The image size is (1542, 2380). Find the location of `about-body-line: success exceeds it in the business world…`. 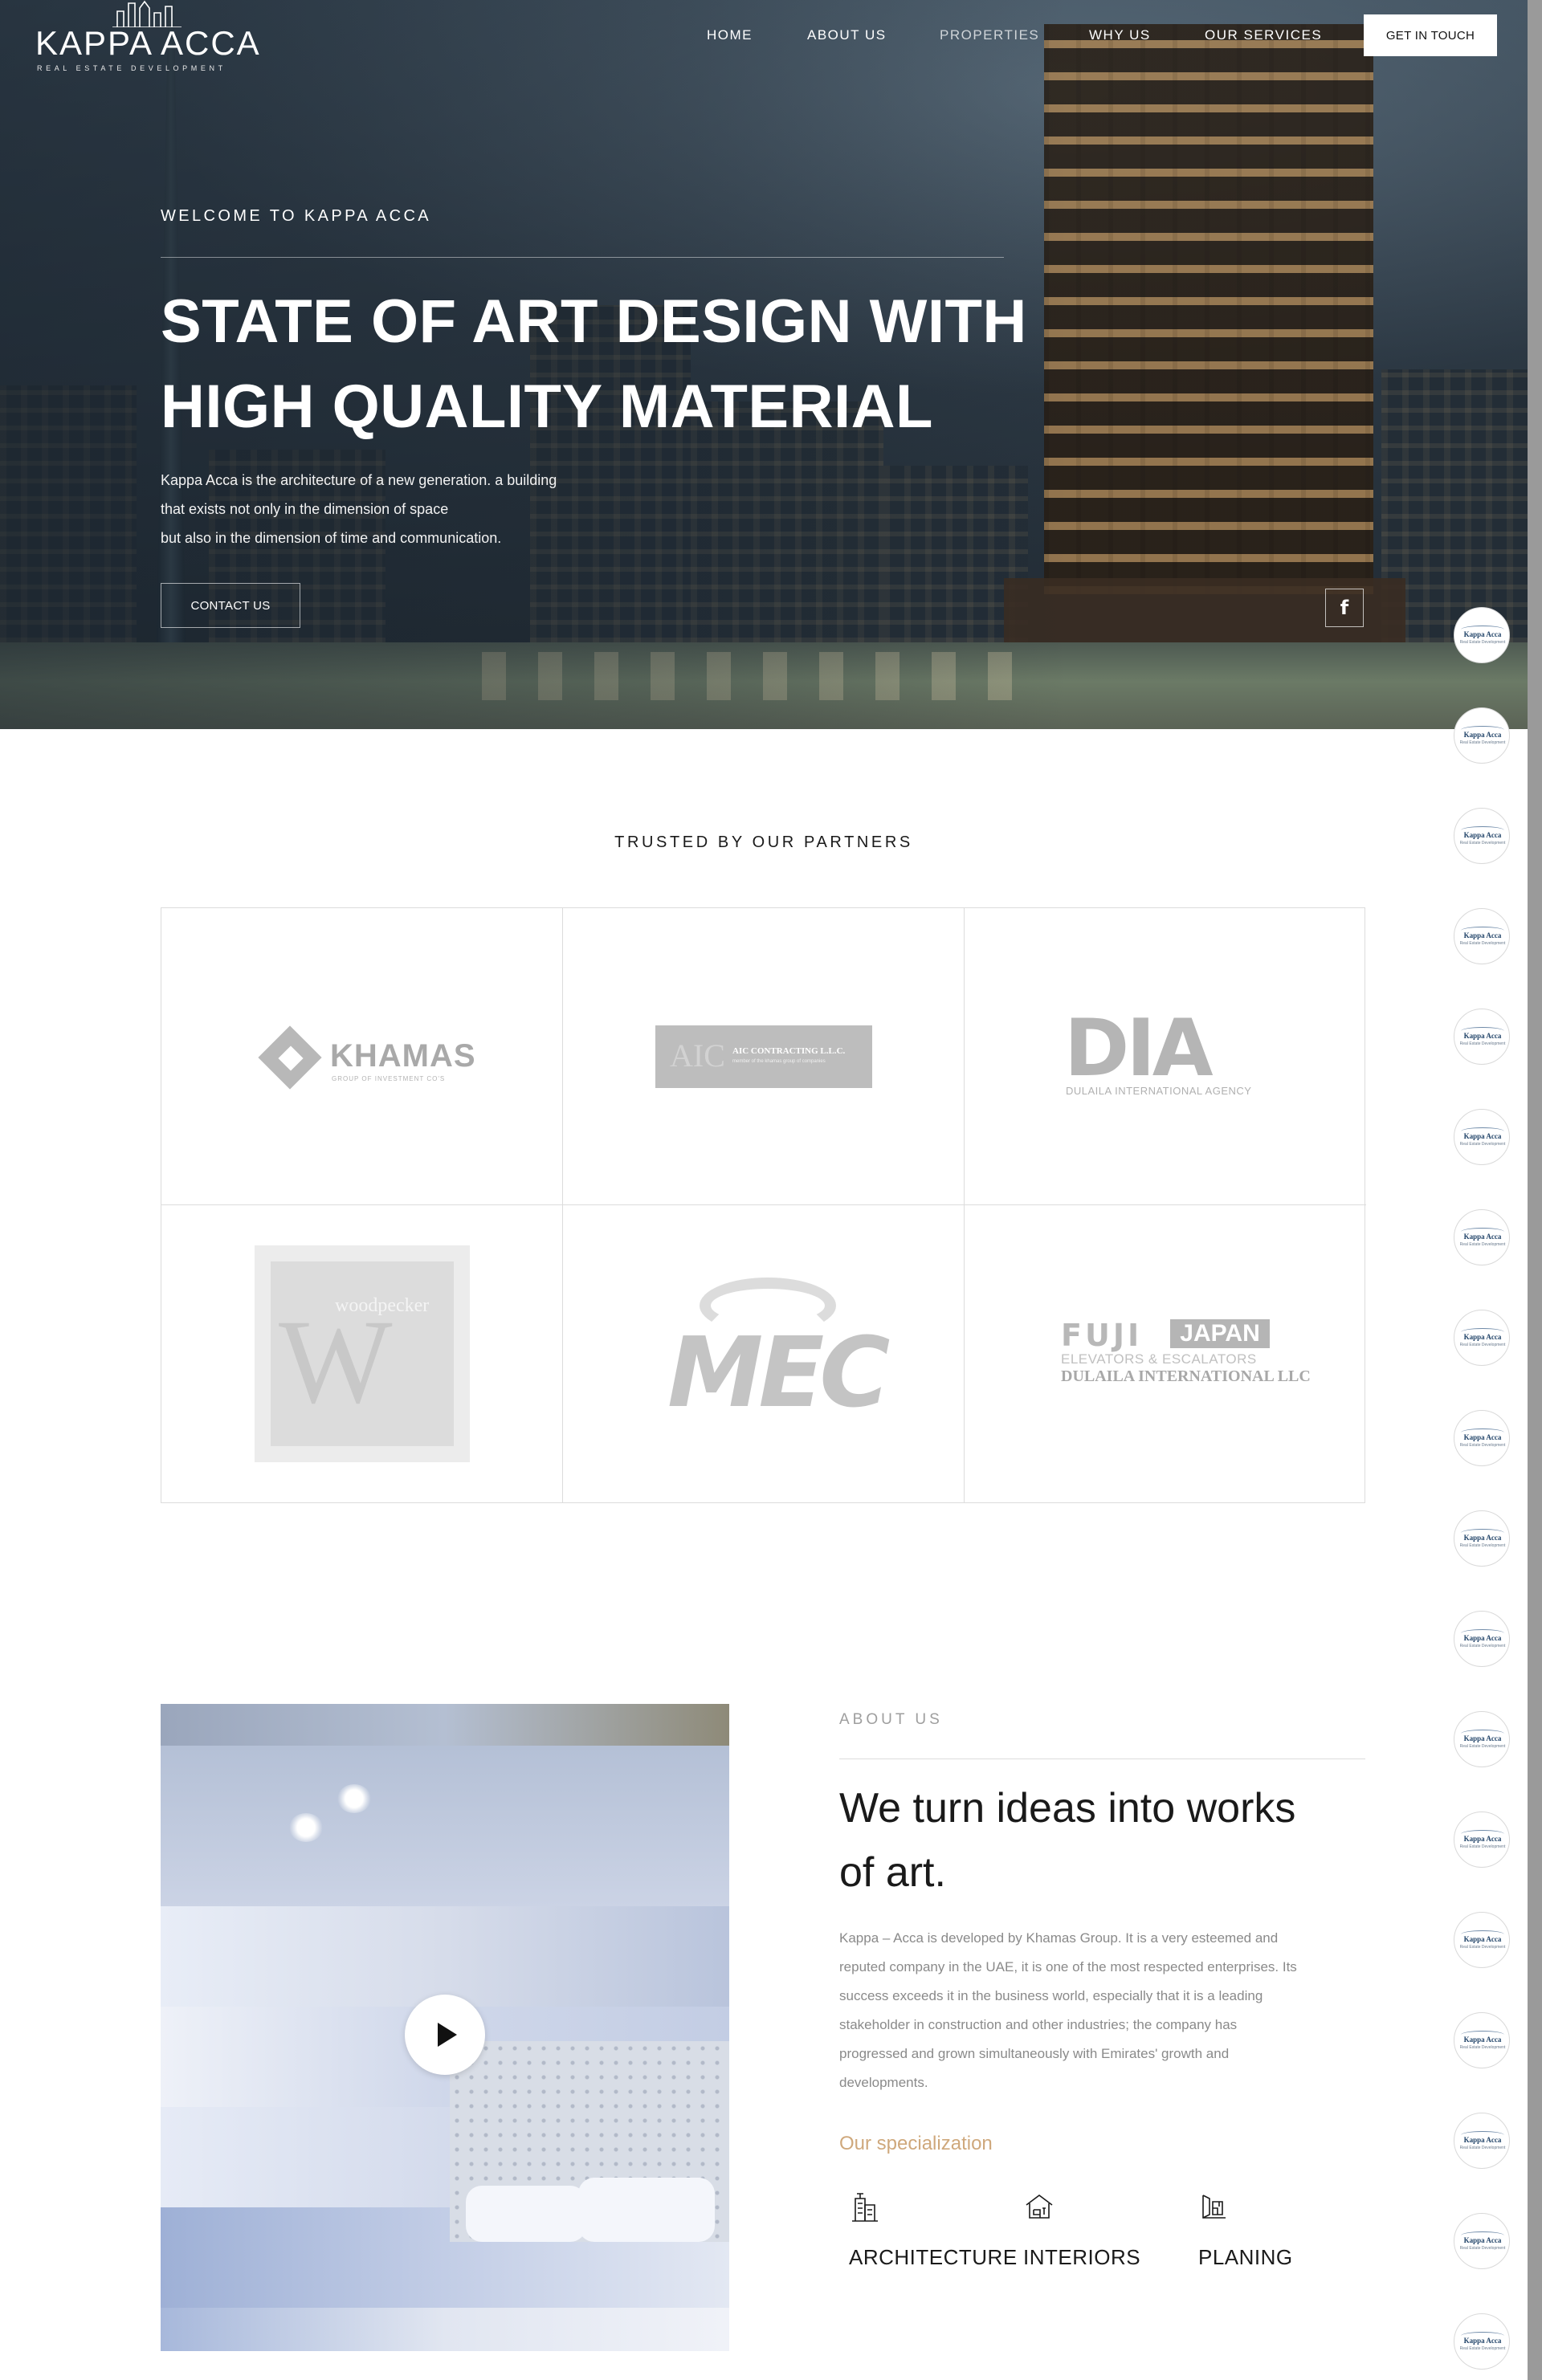

about-body-line: success exceeds it in the business world… is located at coordinates (1051, 1995).